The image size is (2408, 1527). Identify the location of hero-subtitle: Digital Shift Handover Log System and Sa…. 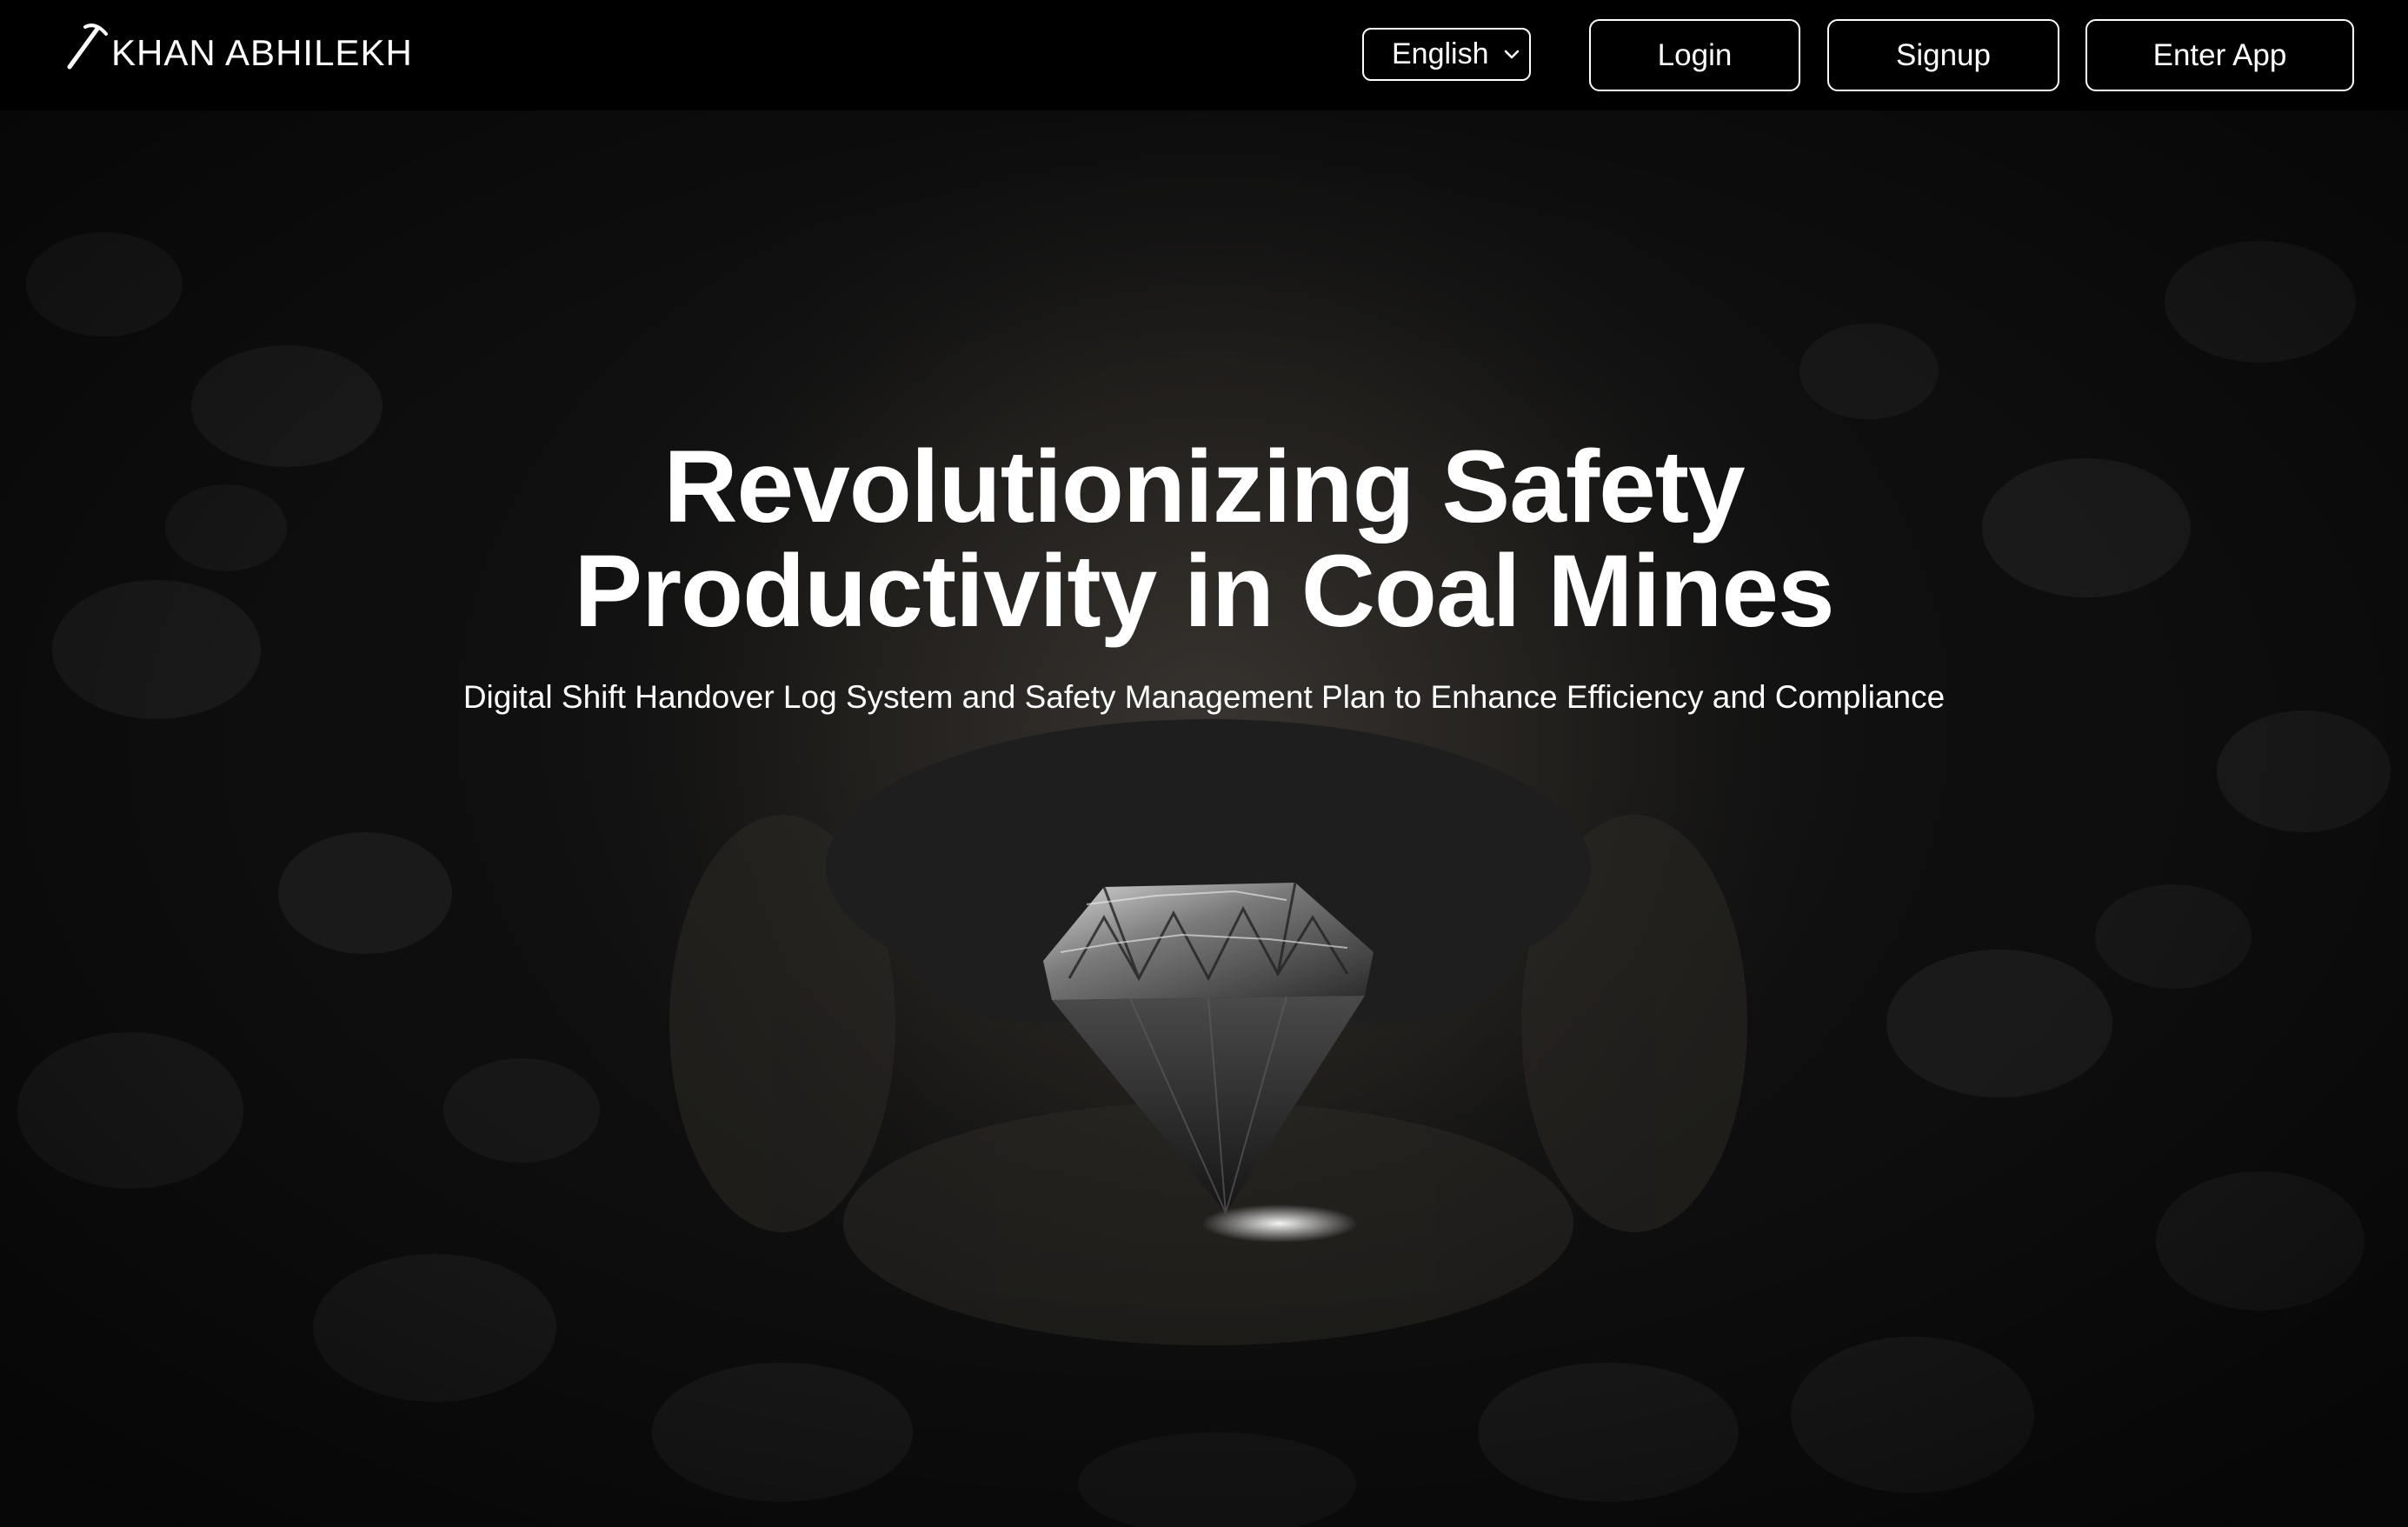
(1204, 697).